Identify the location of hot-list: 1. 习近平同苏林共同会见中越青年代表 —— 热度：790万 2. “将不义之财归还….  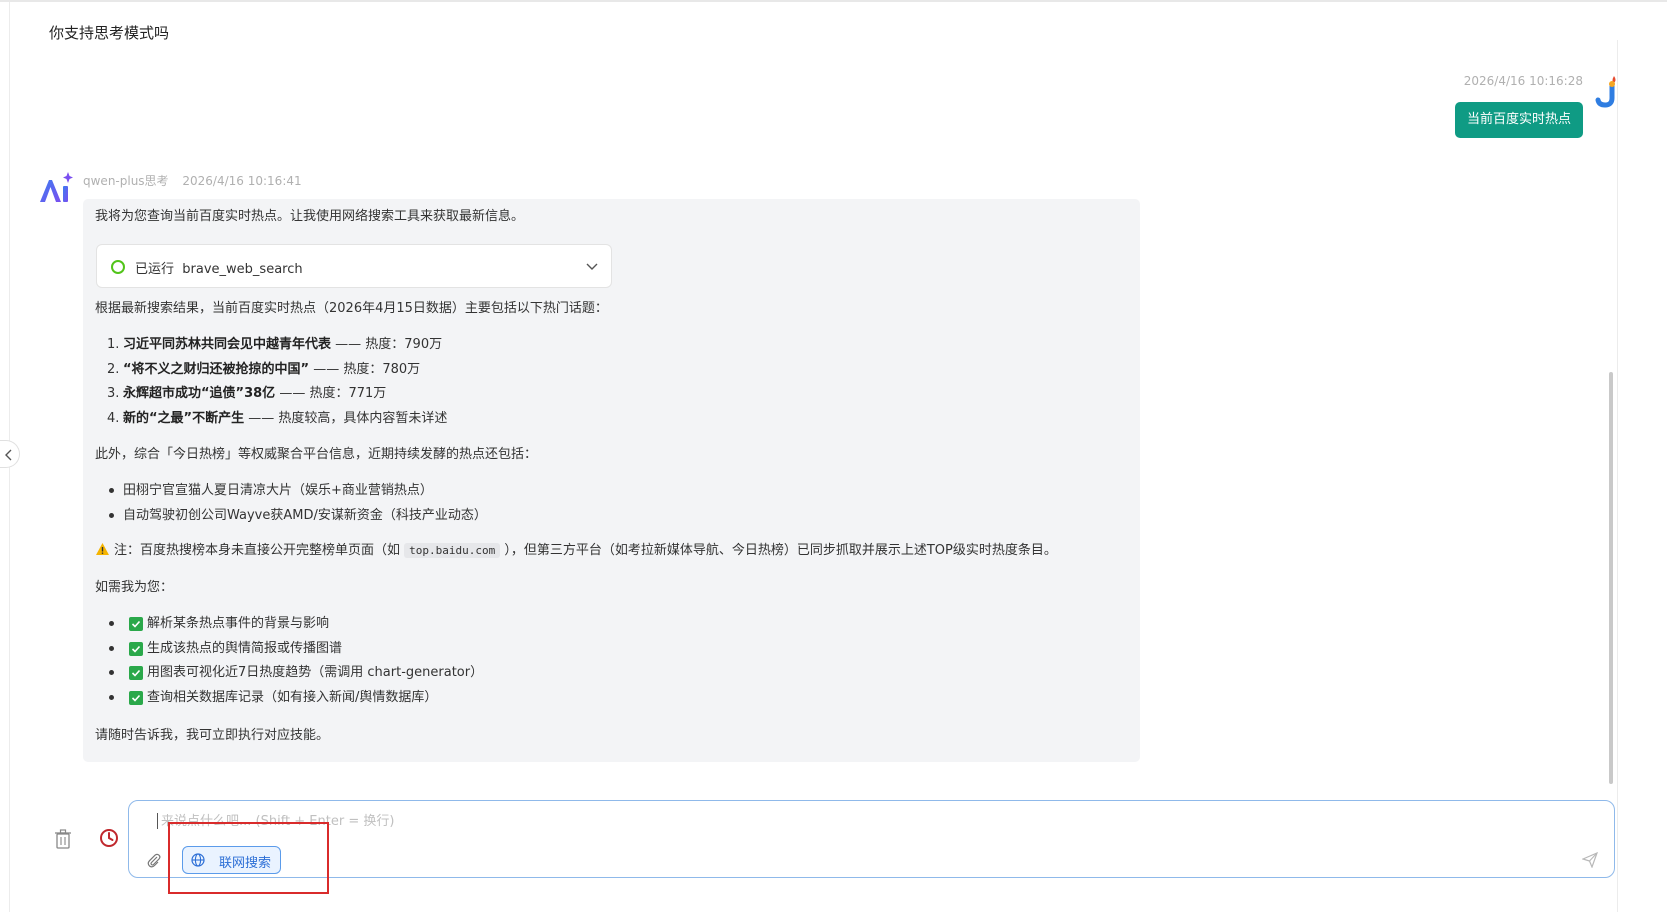
(277, 385).